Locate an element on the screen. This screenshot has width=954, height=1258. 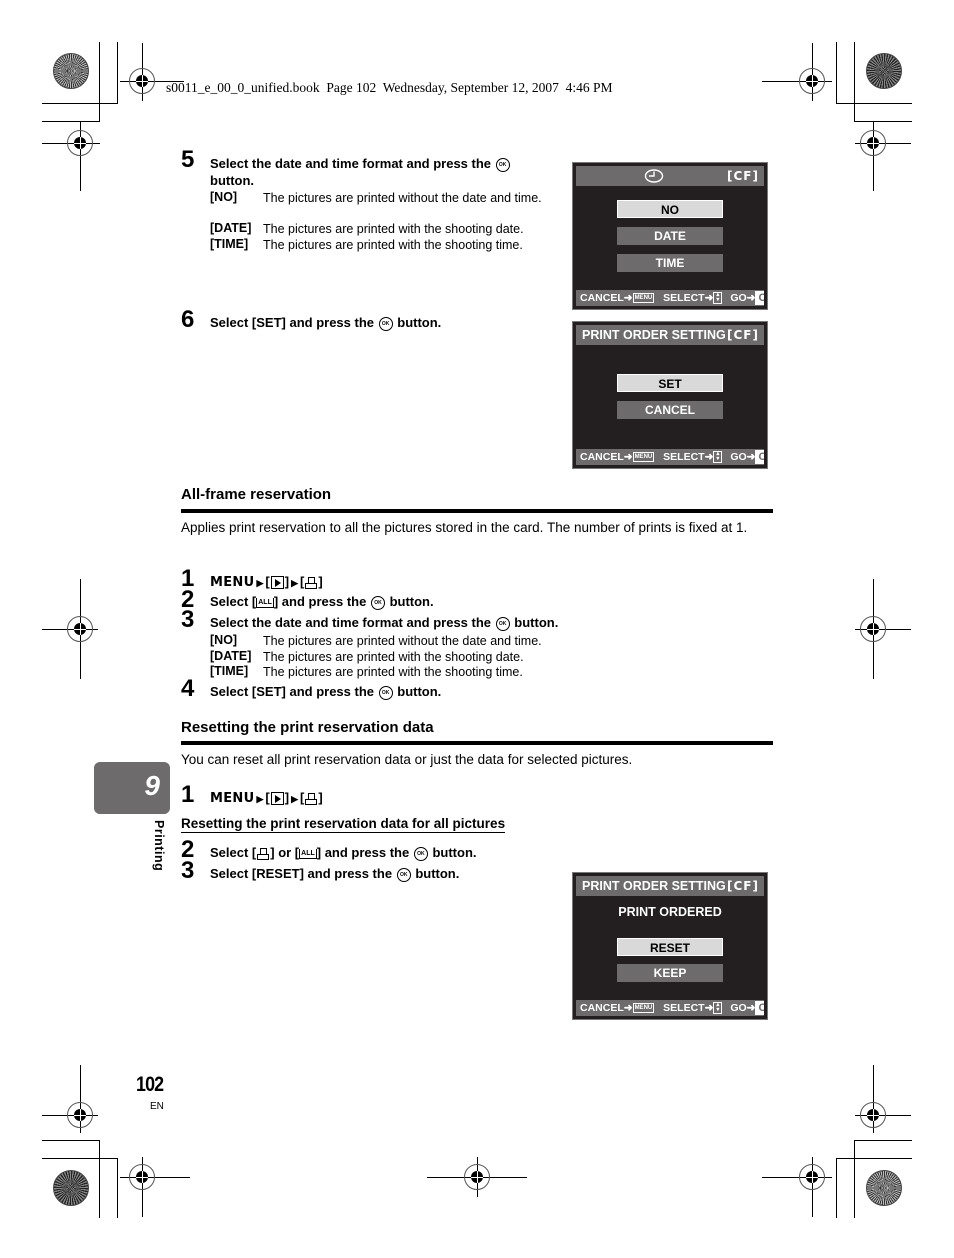
step-number: 4 is located at coordinates (188, 688).